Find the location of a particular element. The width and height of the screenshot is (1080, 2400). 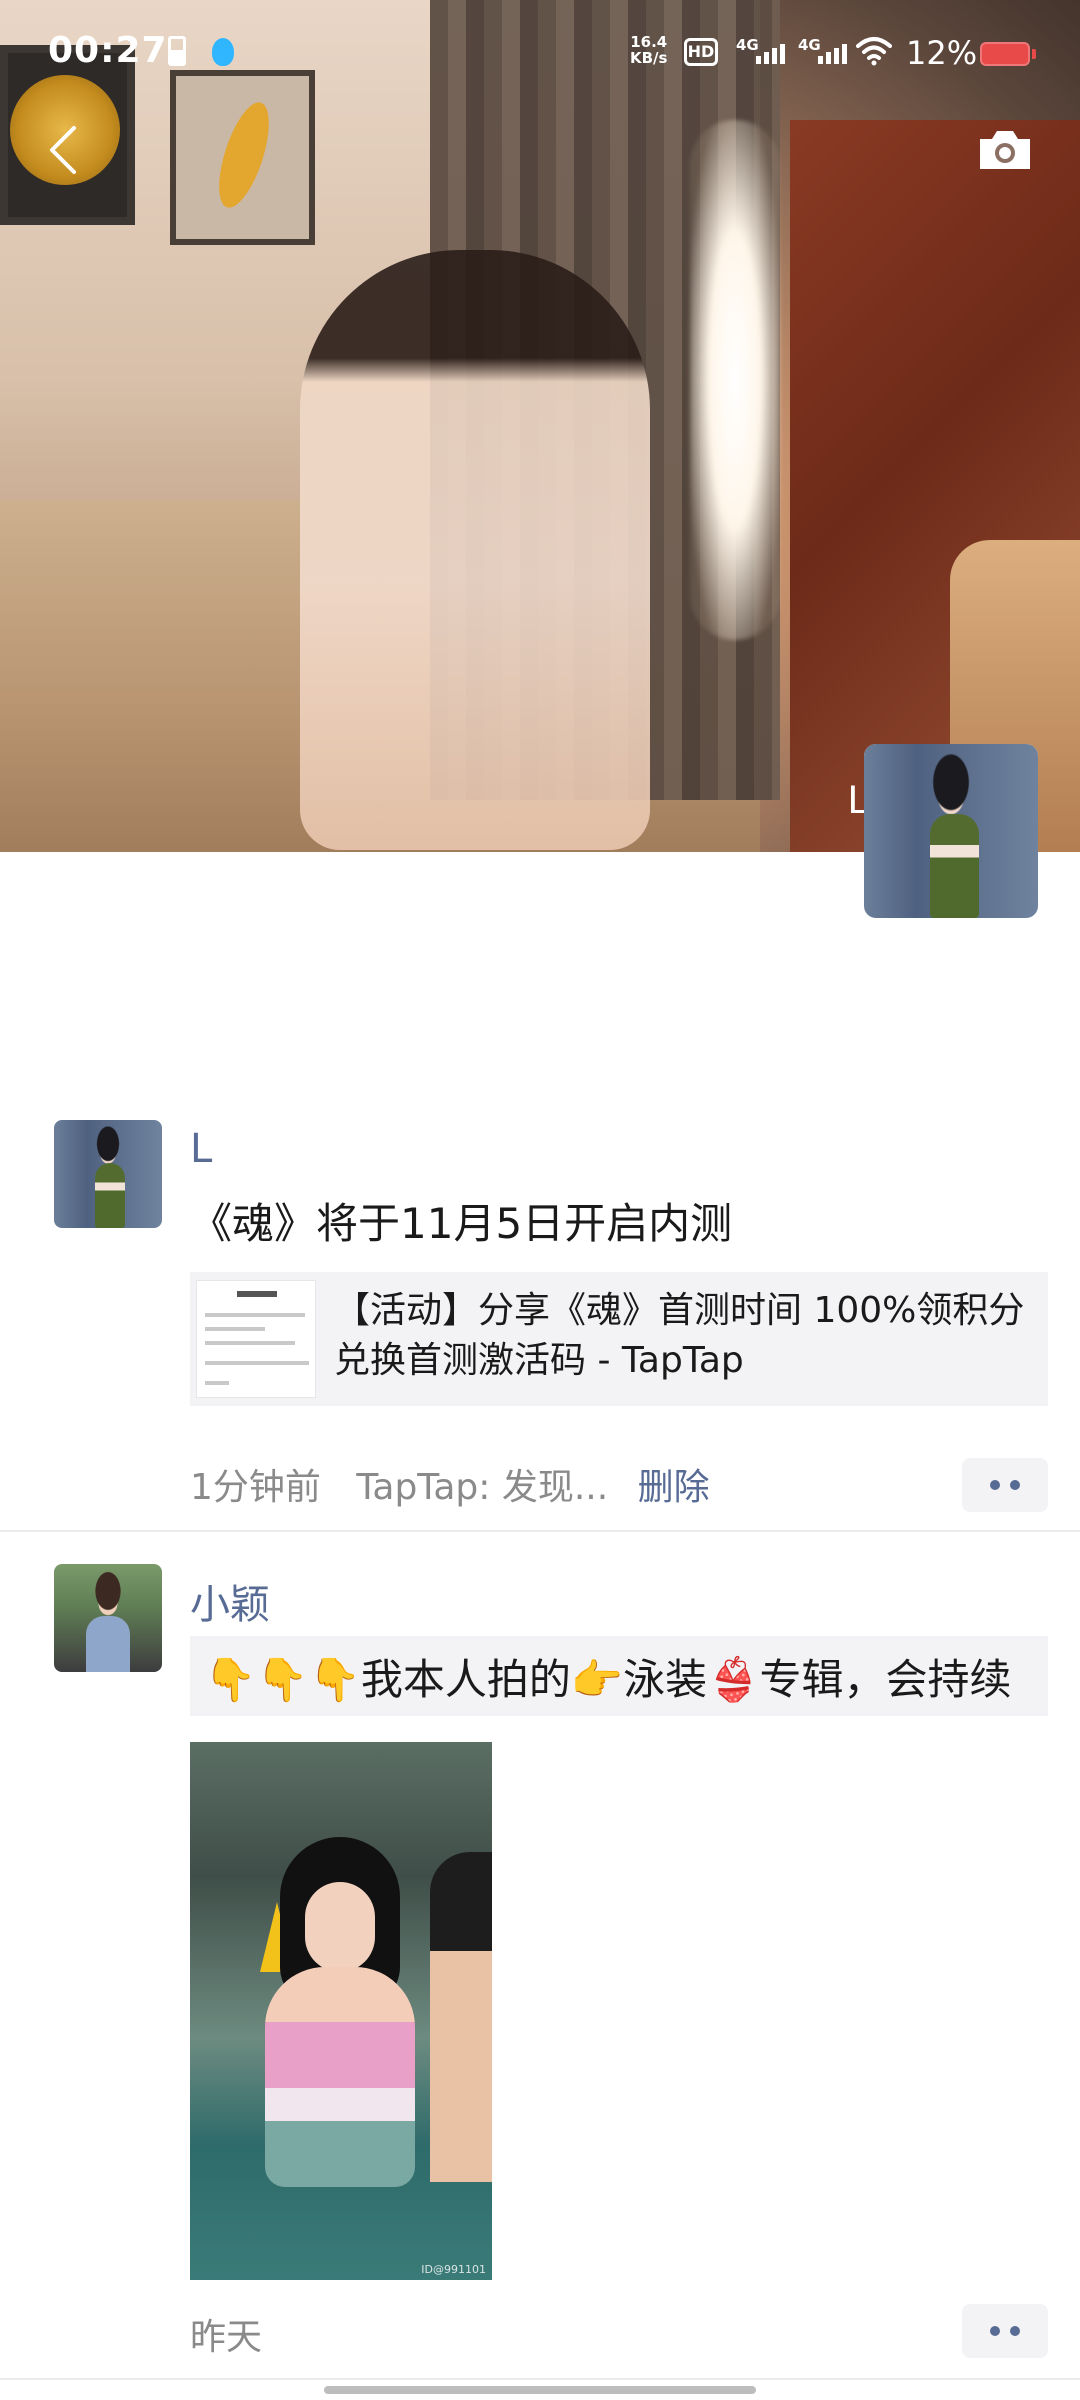

post-username: 小颖 is located at coordinates (230, 1601).